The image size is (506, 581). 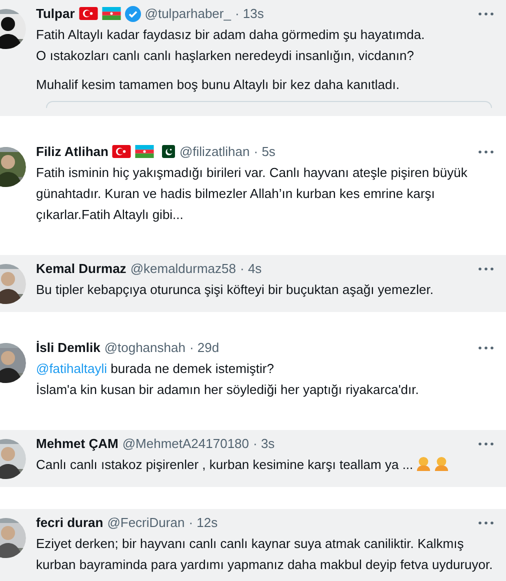 I want to click on user-name: fecri duran, so click(x=70, y=522).